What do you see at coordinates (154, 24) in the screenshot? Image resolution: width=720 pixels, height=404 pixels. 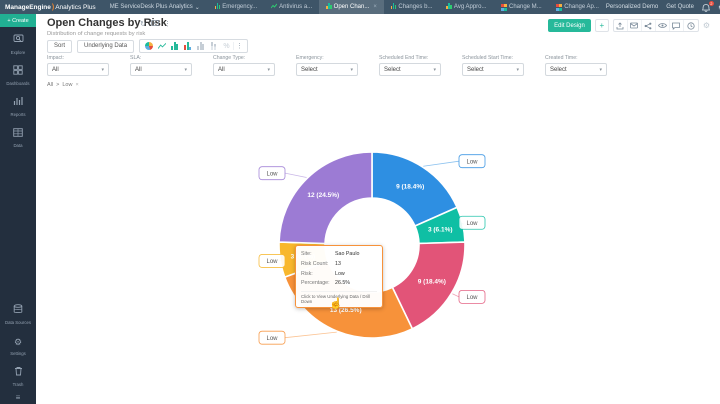 I see `slideshow-icon` at bounding box center [154, 24].